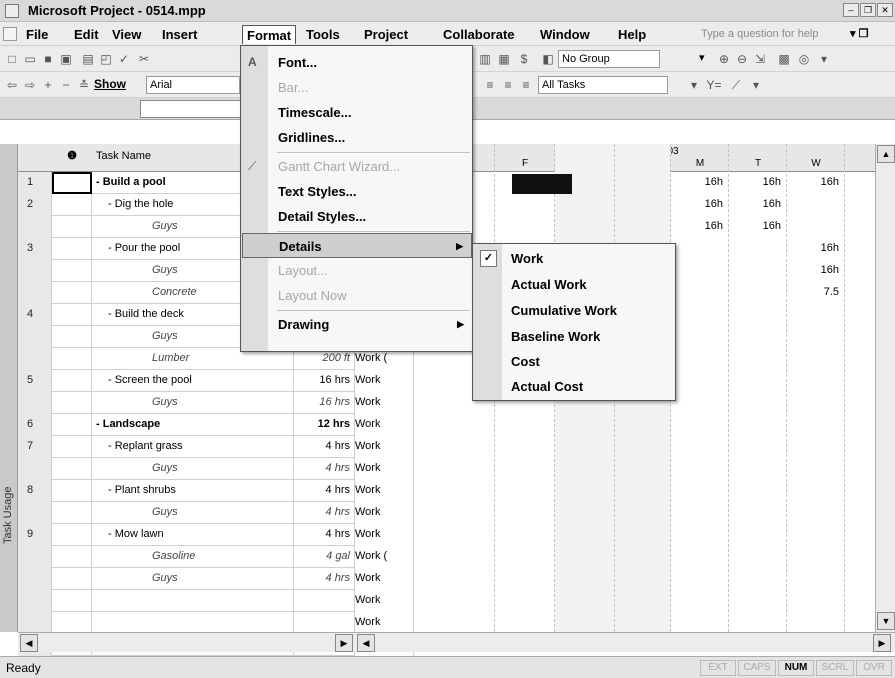 The image size is (895, 678). I want to click on align-left-icon: ≡, so click(490, 85).